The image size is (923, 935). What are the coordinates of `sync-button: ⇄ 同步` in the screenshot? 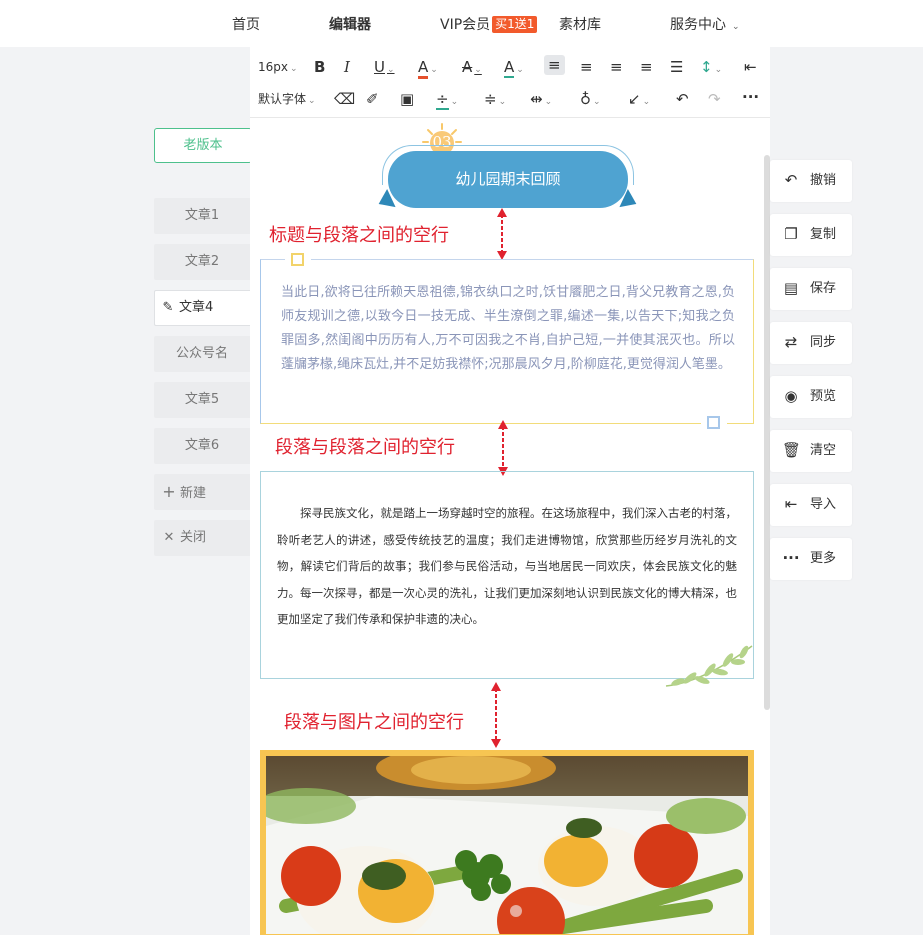 It's located at (811, 343).